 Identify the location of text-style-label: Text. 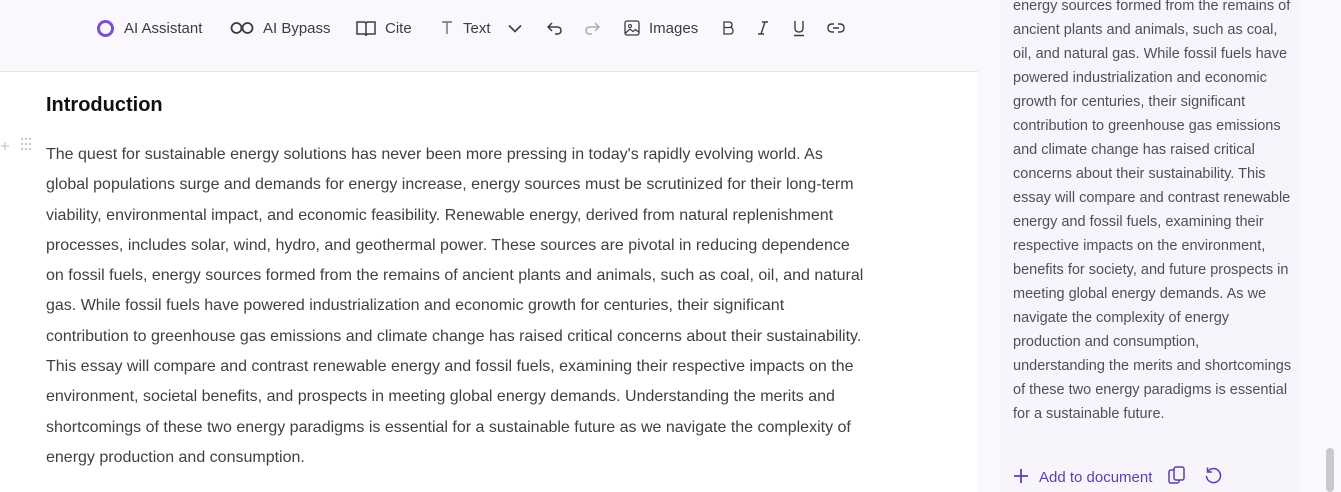
(477, 28).